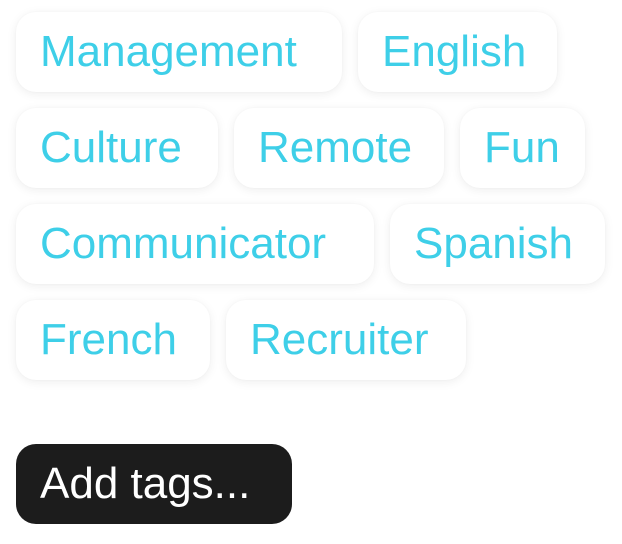  Describe the element at coordinates (117, 148) in the screenshot. I see `tag-culture: Culture` at that location.